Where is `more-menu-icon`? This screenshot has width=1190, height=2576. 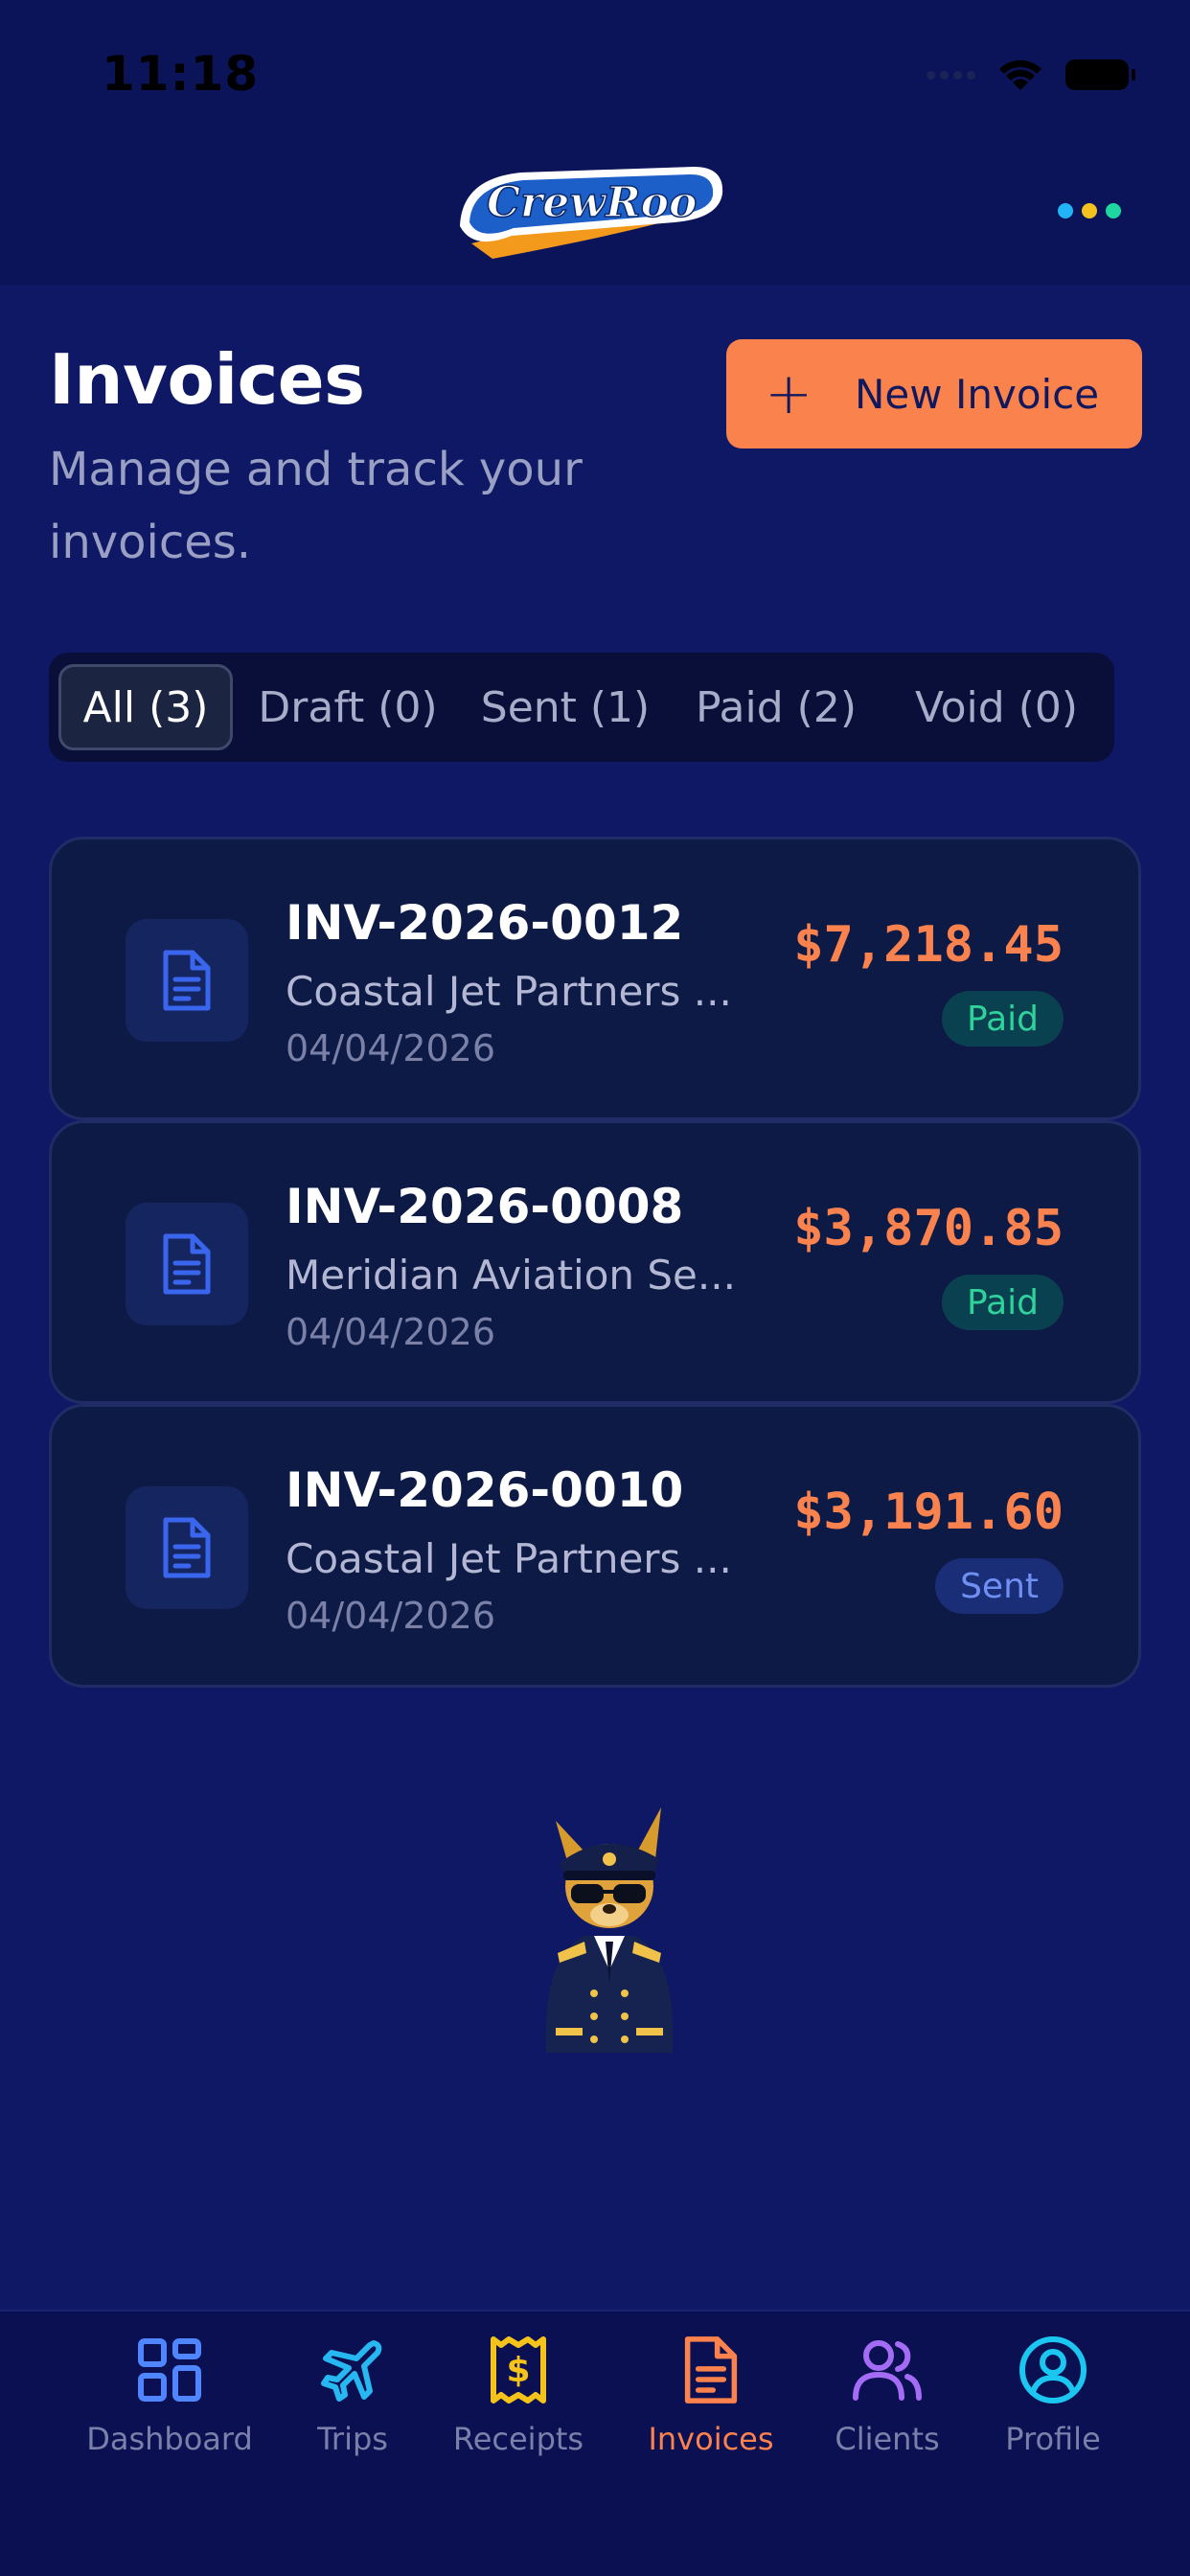 more-menu-icon is located at coordinates (1090, 210).